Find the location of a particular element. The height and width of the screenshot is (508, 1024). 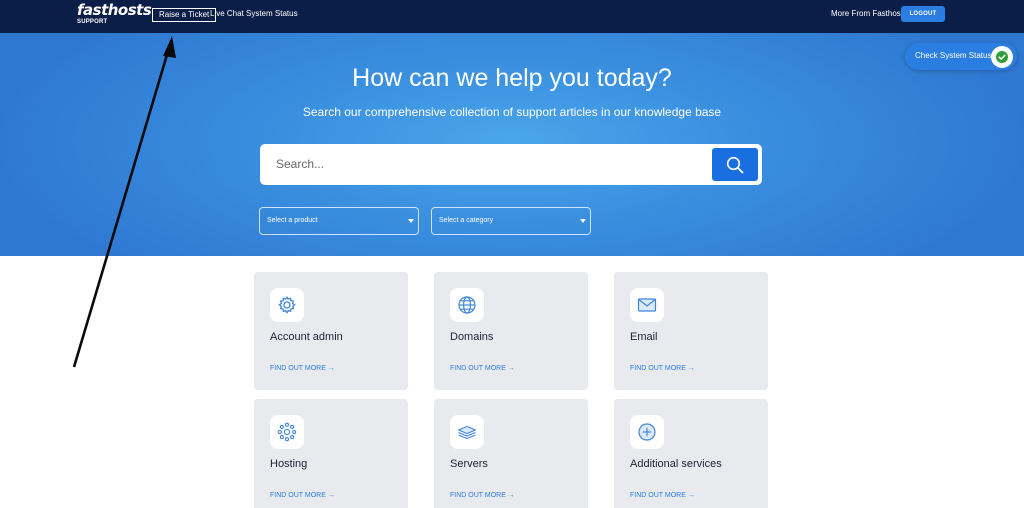

hosting-dots-icon is located at coordinates (287, 432).